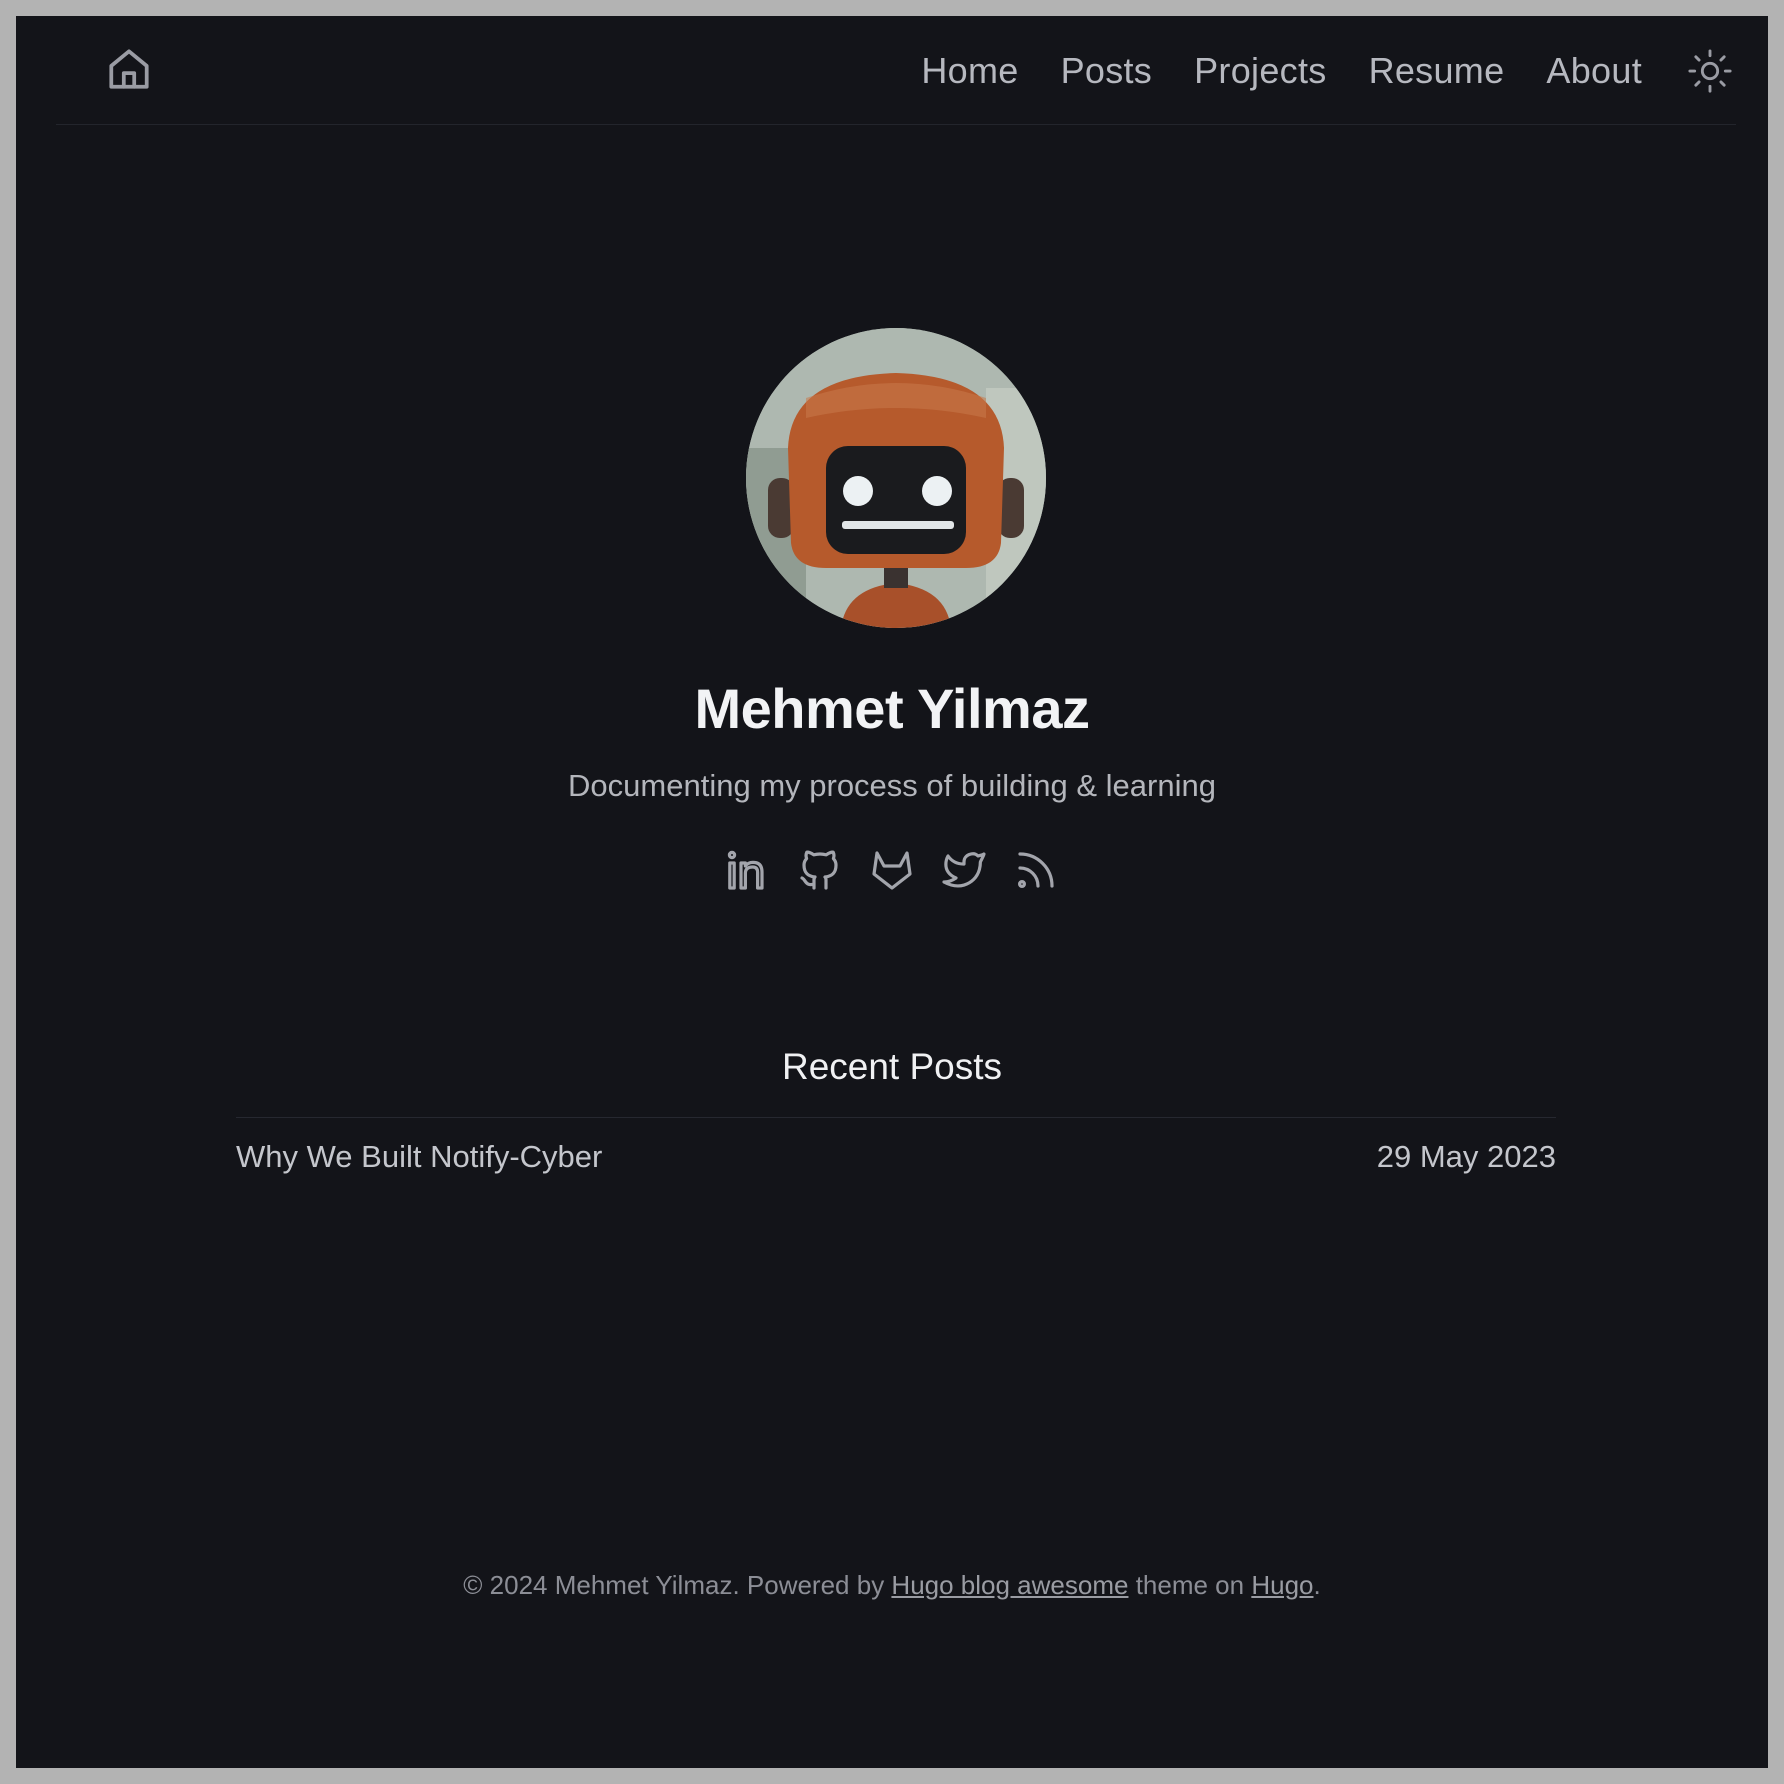 The image size is (1784, 1784). What do you see at coordinates (896, 70) in the screenshot?
I see `site-header: Home Posts Projects Resume About` at bounding box center [896, 70].